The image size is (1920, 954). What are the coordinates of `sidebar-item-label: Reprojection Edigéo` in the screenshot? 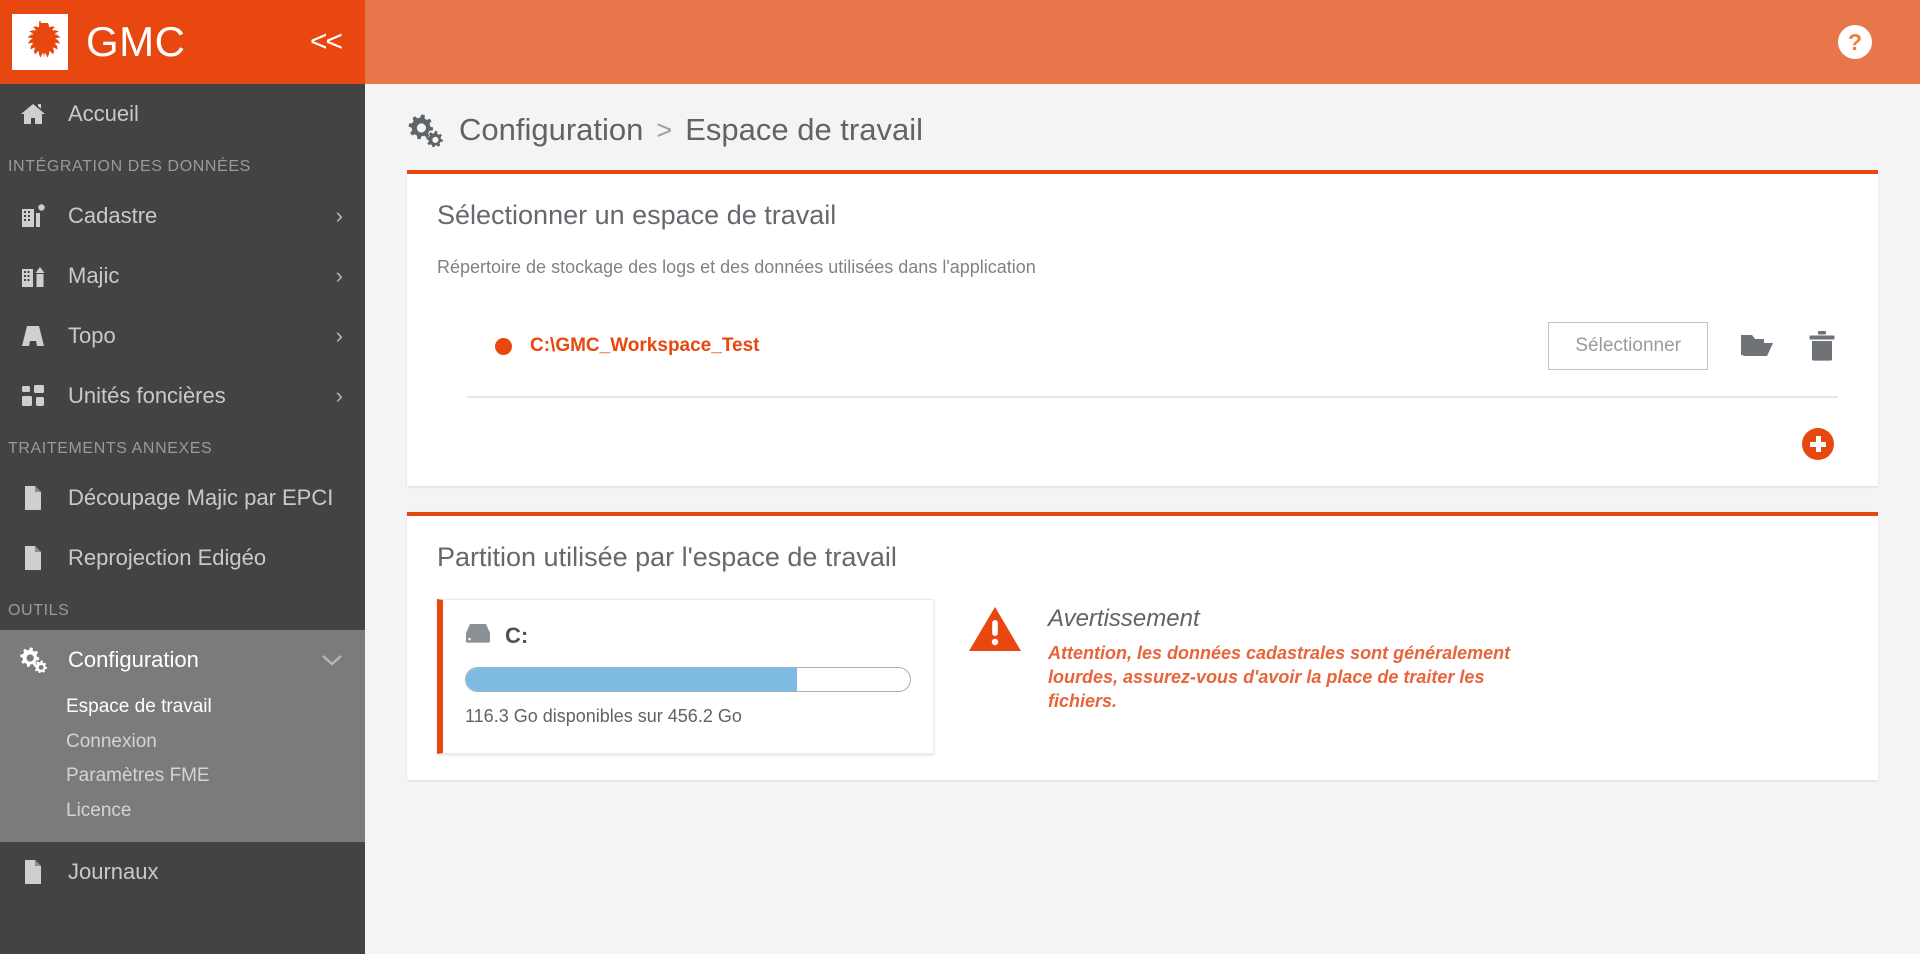 It's located at (167, 557).